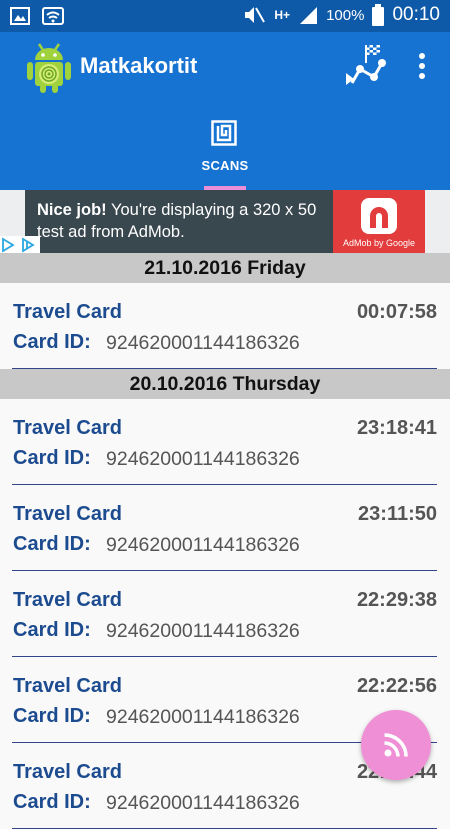  What do you see at coordinates (379, 216) in the screenshot?
I see `admob-icon` at bounding box center [379, 216].